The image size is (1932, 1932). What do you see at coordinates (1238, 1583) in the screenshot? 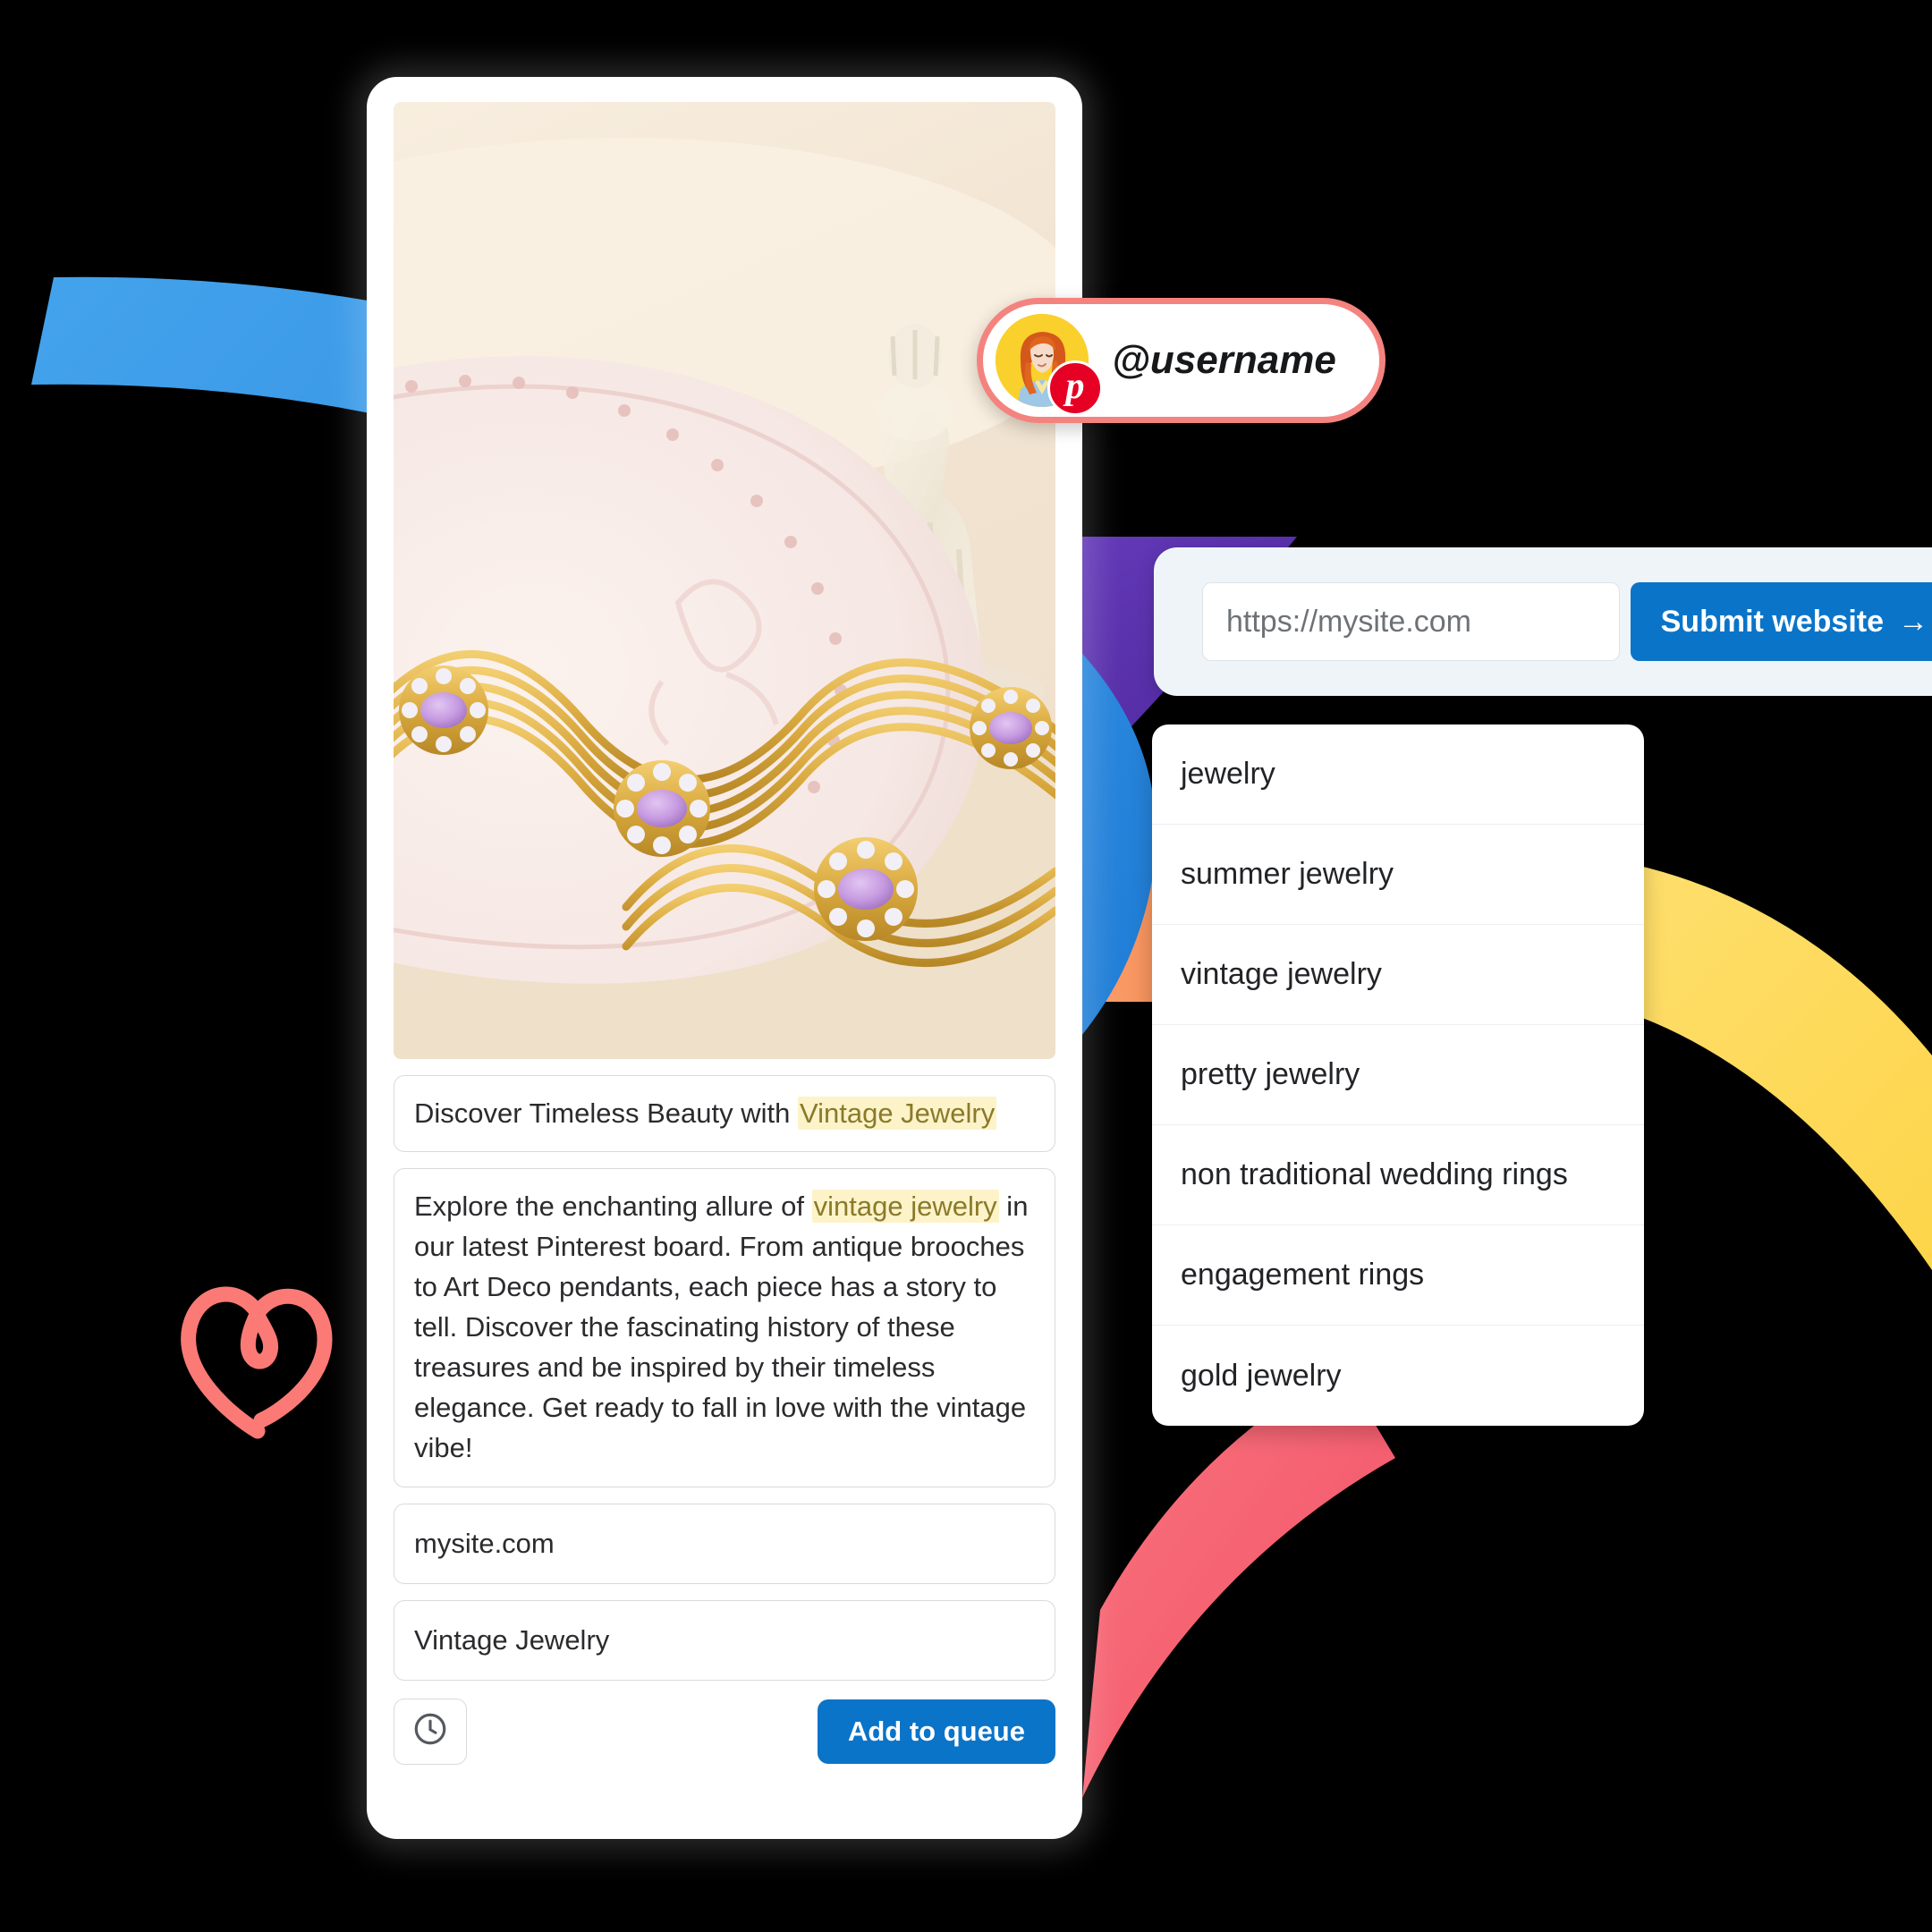
I see `ribbon-pink` at bounding box center [1238, 1583].